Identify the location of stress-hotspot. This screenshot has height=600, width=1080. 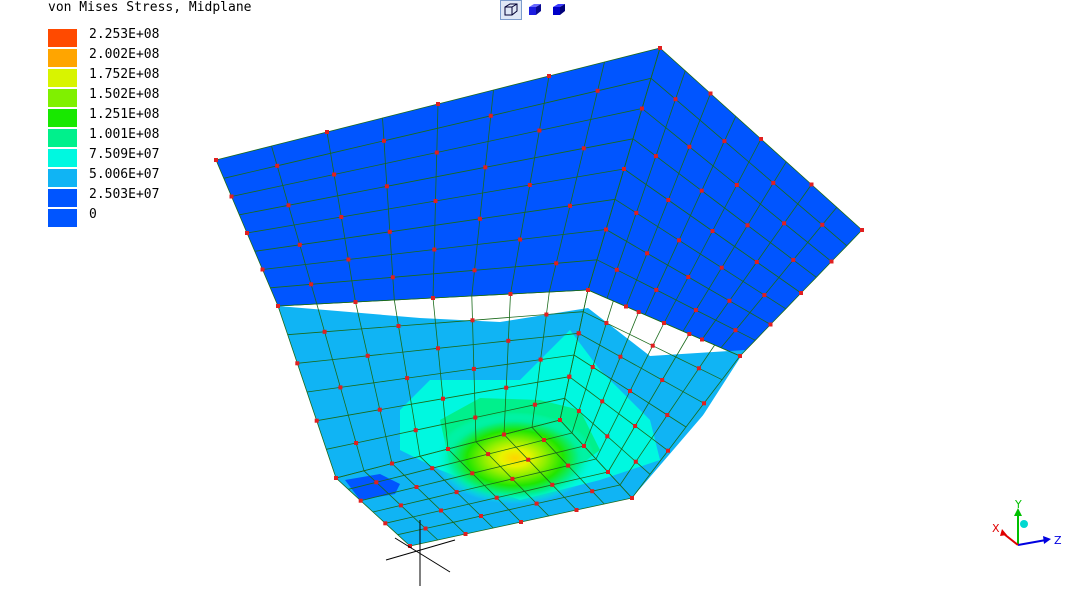
(515, 458).